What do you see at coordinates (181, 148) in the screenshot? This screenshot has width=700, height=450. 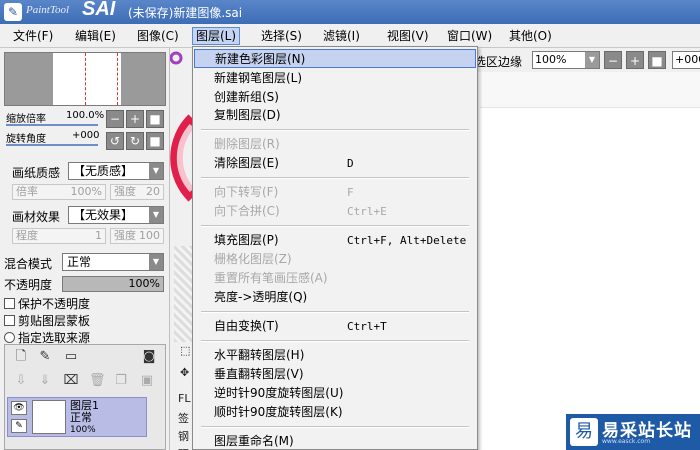 I see `color-wheel` at bounding box center [181, 148].